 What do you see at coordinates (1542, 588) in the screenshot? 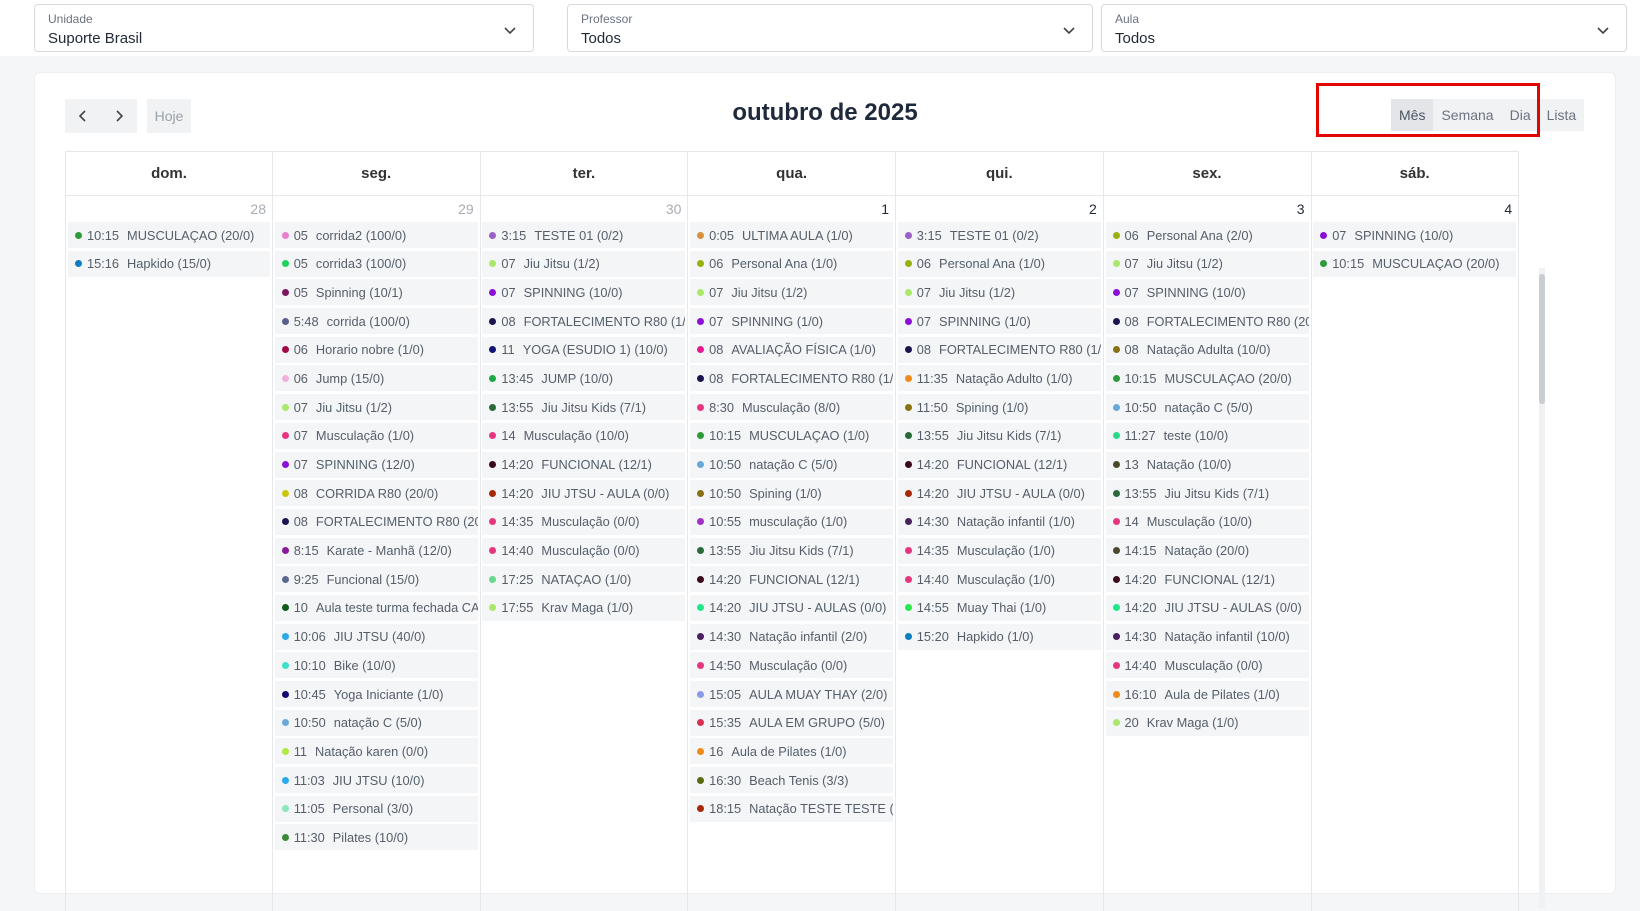
I see `scrollbar` at bounding box center [1542, 588].